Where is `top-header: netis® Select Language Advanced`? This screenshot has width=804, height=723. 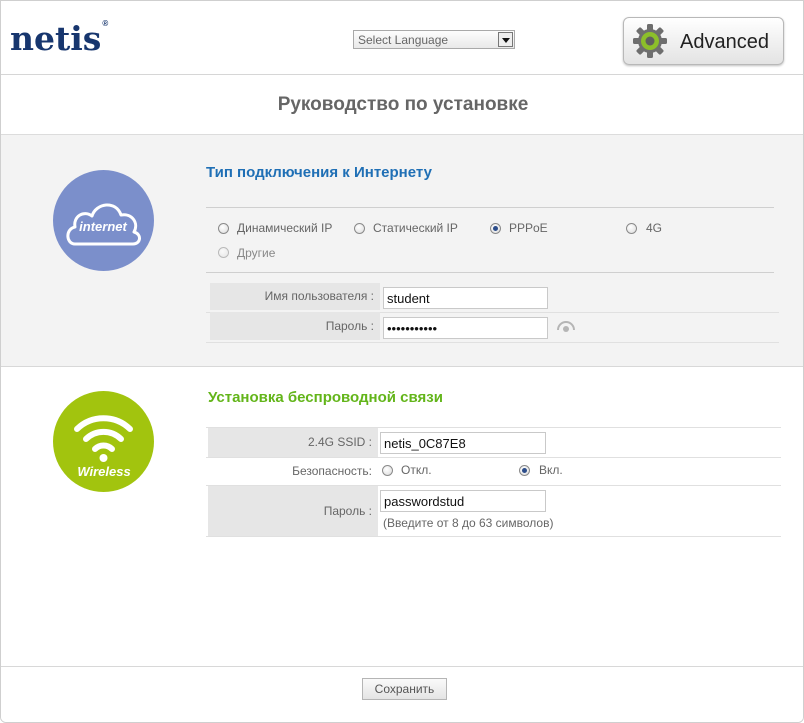 top-header: netis® Select Language Advanced is located at coordinates (402, 38).